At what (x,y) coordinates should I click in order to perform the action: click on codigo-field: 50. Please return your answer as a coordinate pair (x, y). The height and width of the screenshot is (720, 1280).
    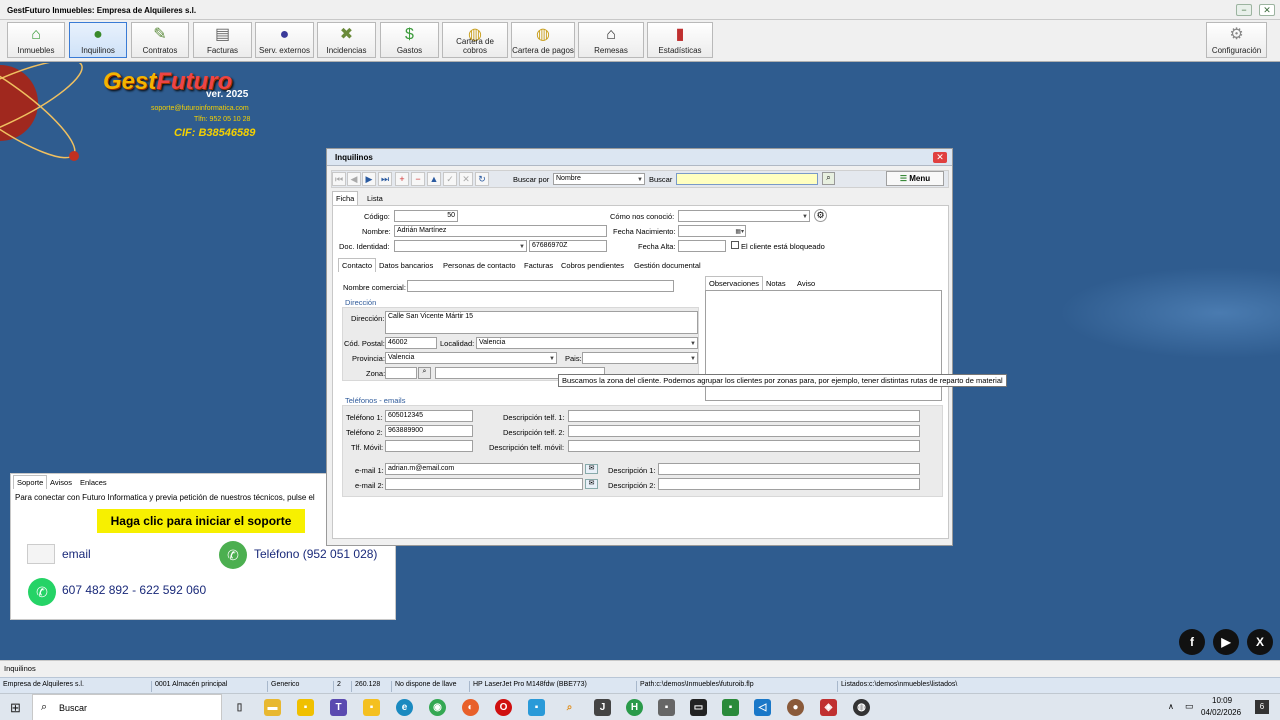
    Looking at the image, I should click on (426, 216).